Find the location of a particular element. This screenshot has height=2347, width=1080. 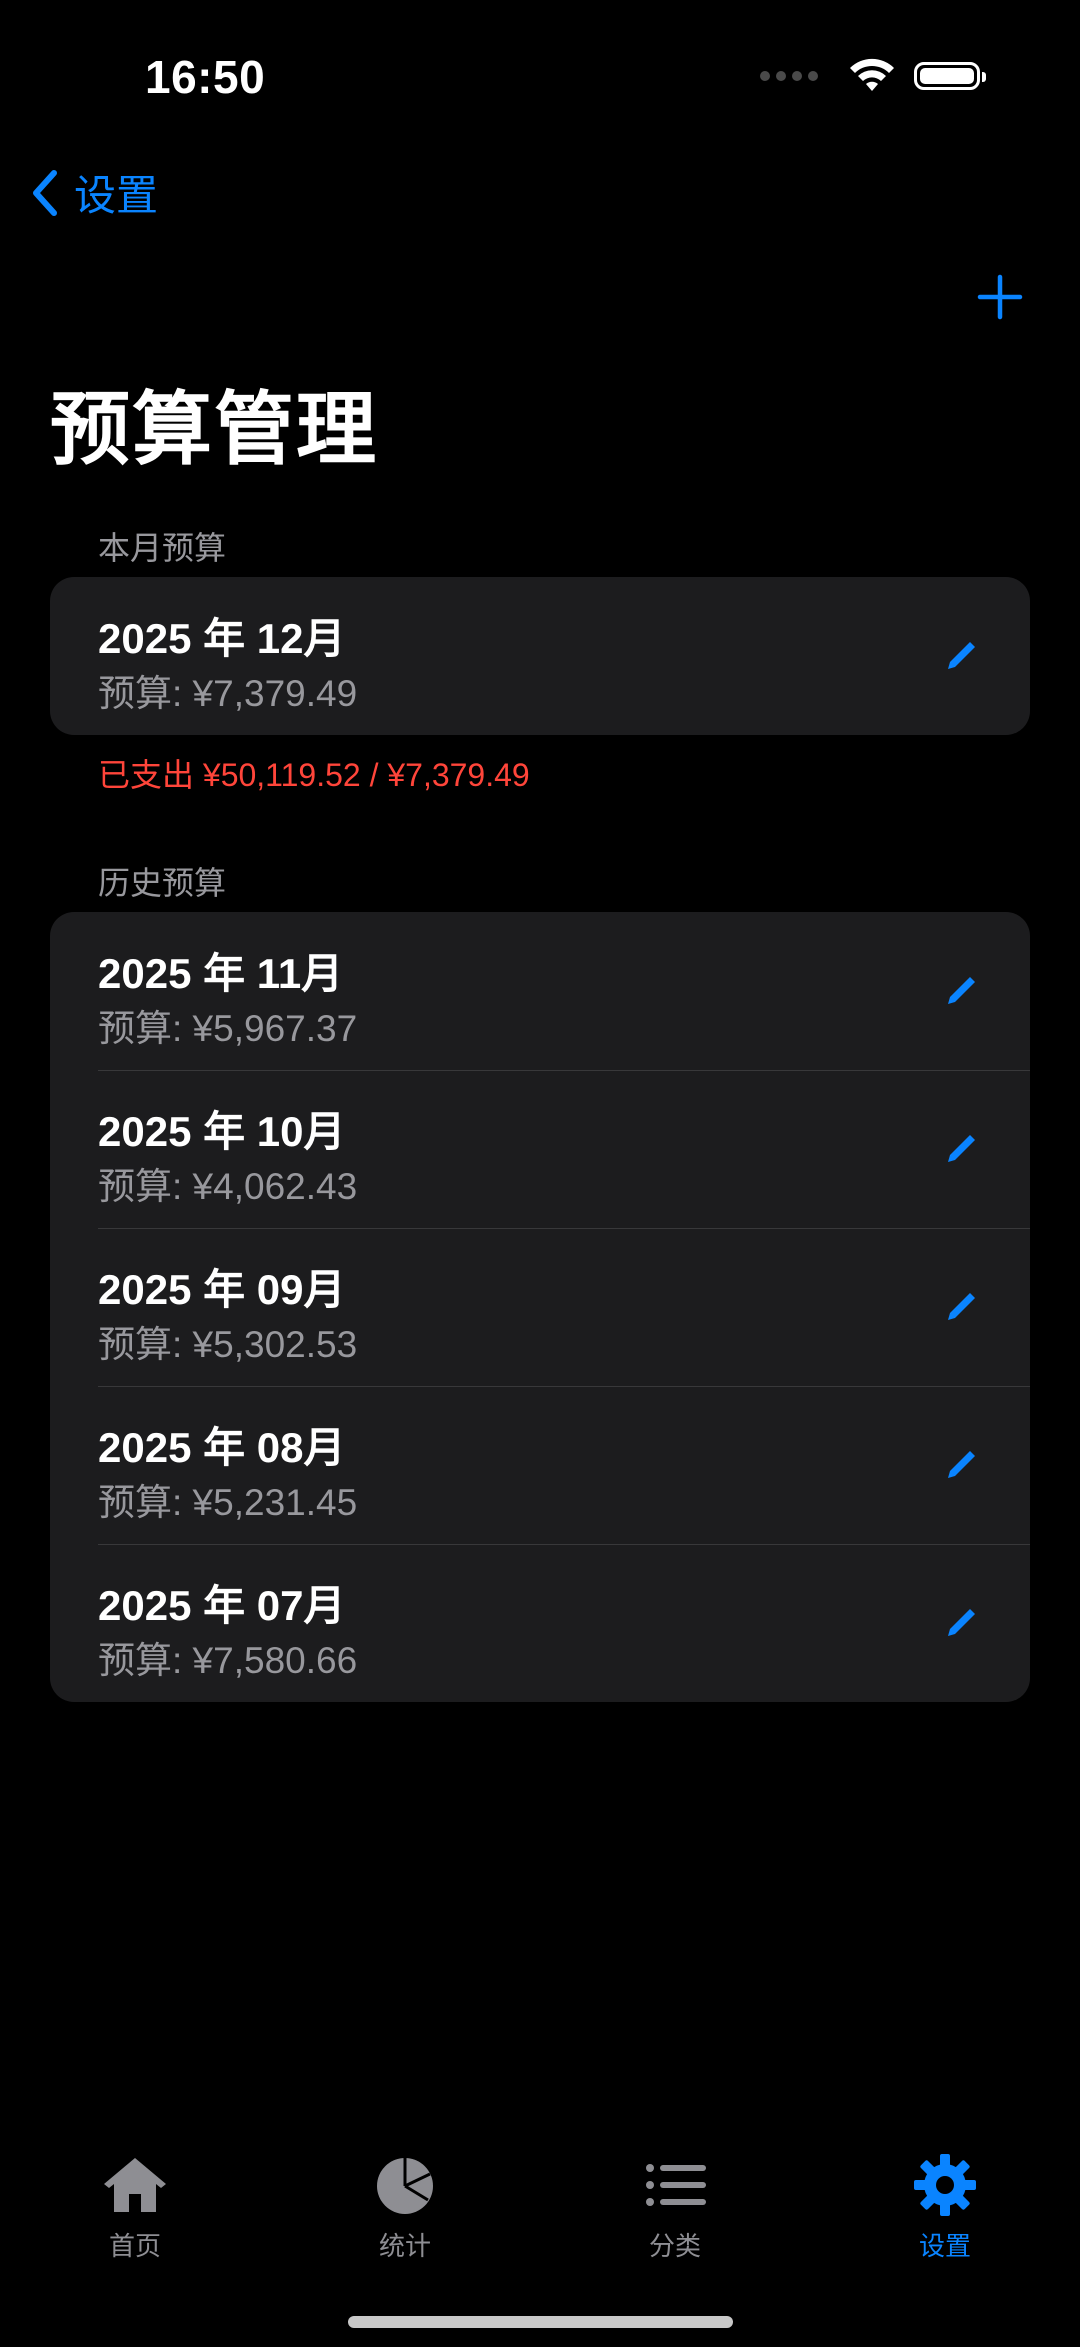

status-time: 16:50 is located at coordinates (205, 77).